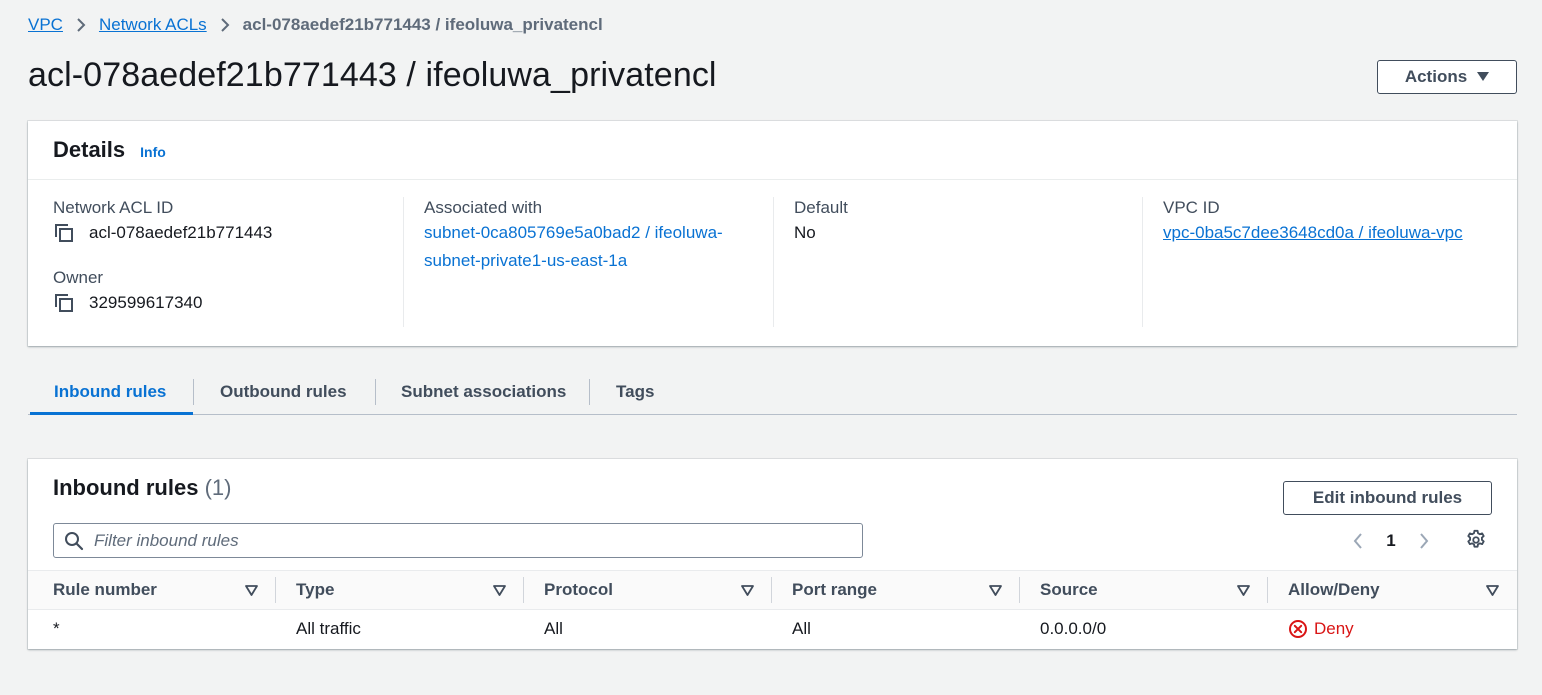 The height and width of the screenshot is (695, 1542). I want to click on inbound-rules-count: (1), so click(218, 487).